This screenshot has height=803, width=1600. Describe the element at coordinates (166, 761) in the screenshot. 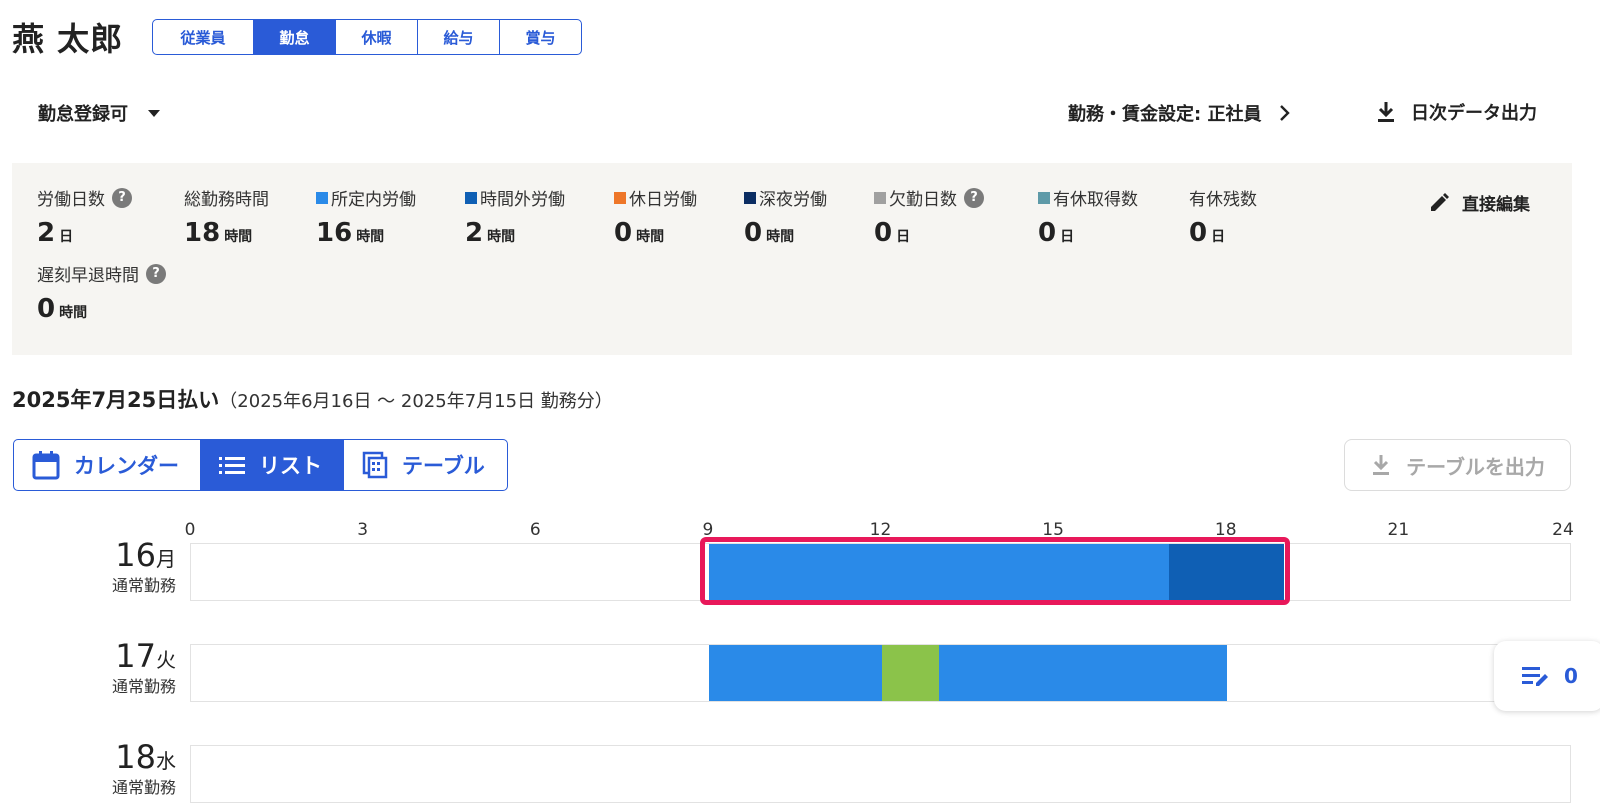

I see `day-weekday: 水` at that location.